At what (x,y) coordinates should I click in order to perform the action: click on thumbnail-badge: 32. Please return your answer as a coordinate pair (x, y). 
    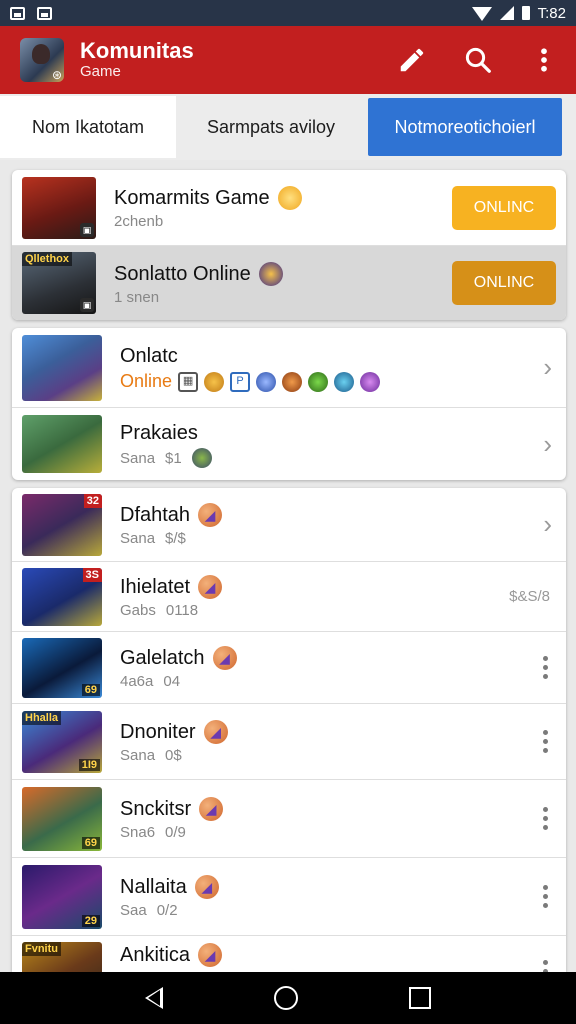
    Looking at the image, I should click on (92, 500).